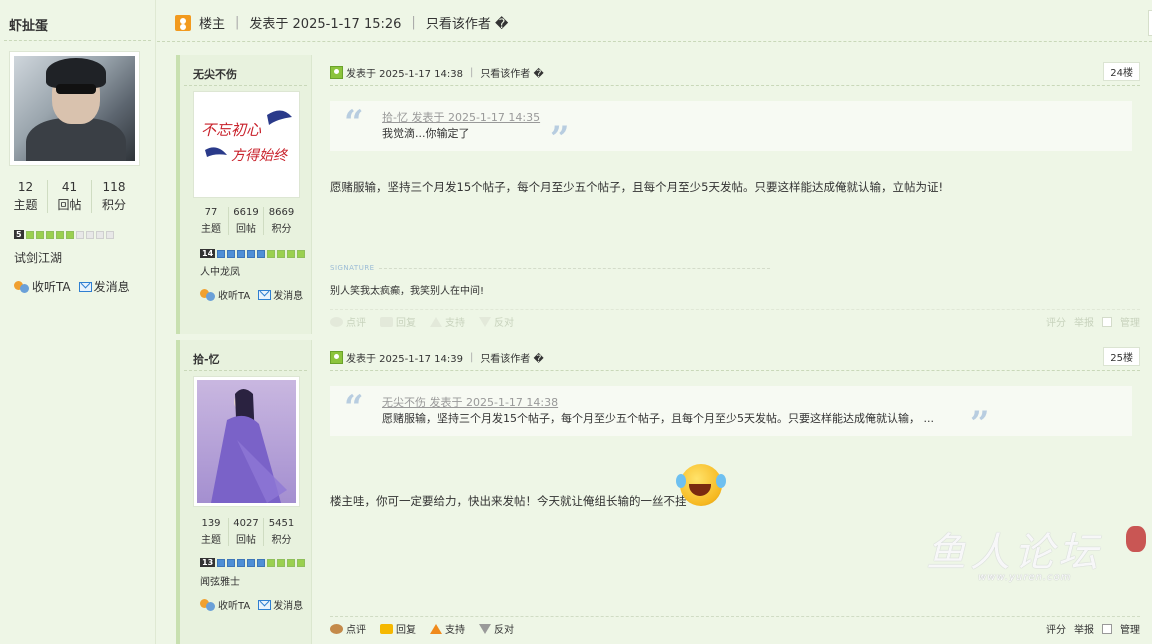 The image size is (1152, 644). I want to click on level-badge: 13, so click(208, 562).